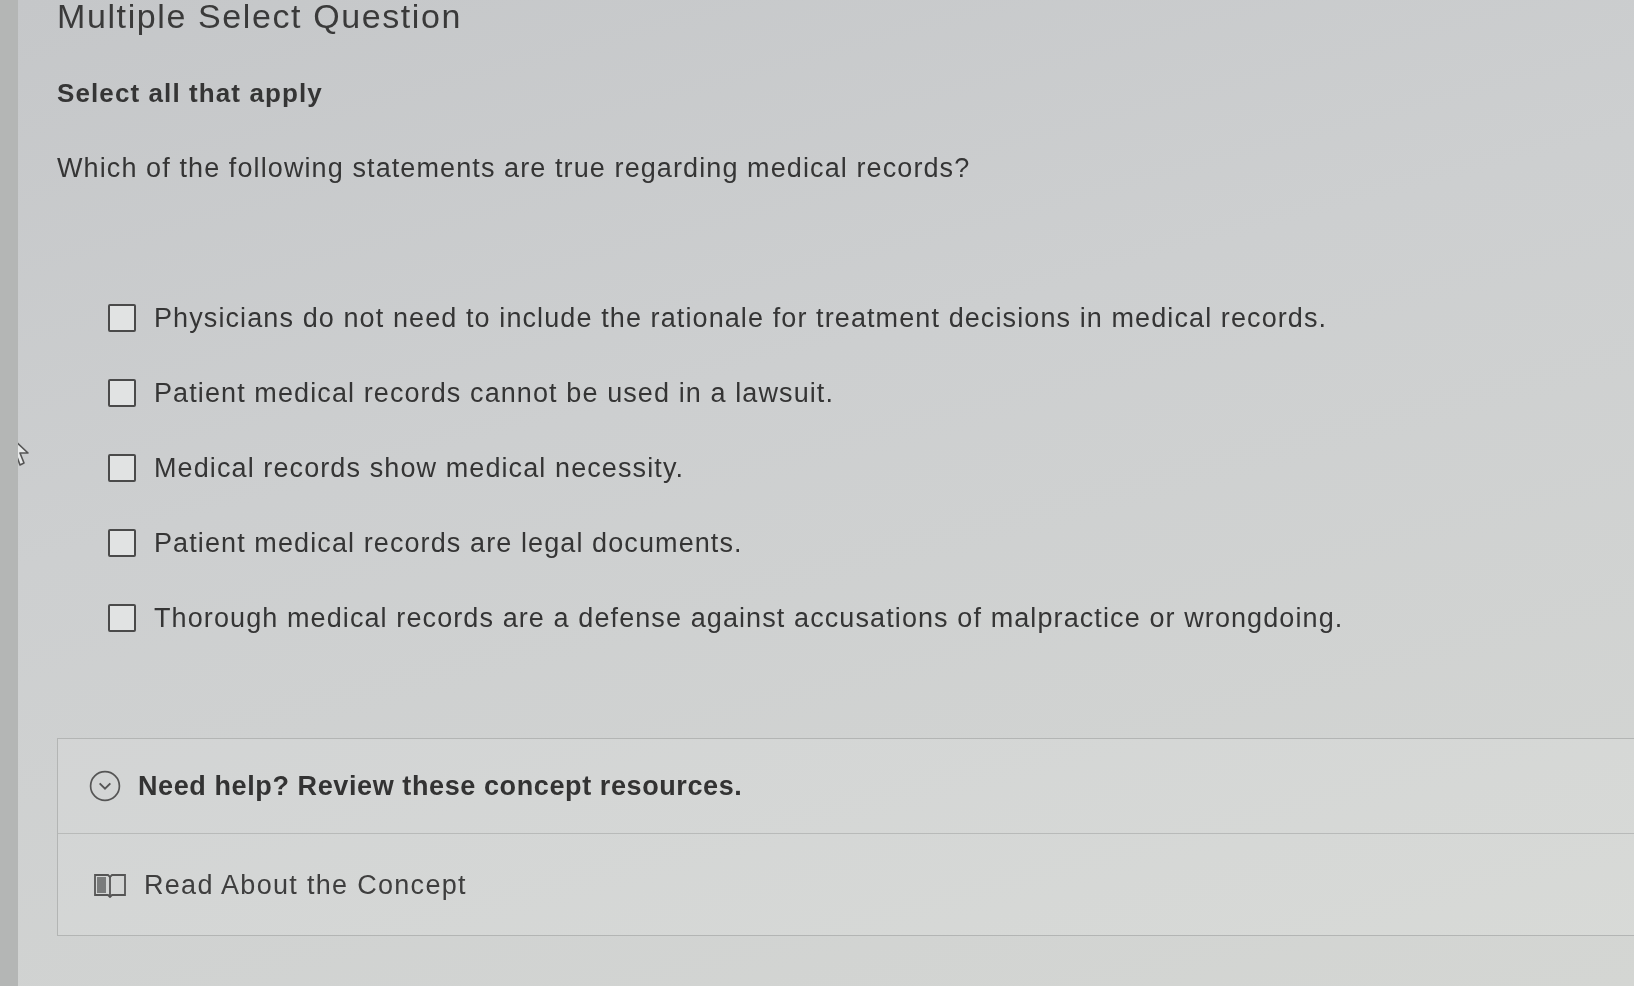 The height and width of the screenshot is (986, 1634). I want to click on option-label: Physicians do not need to include the rationale for treatment decisions in medical records., so click(741, 318).